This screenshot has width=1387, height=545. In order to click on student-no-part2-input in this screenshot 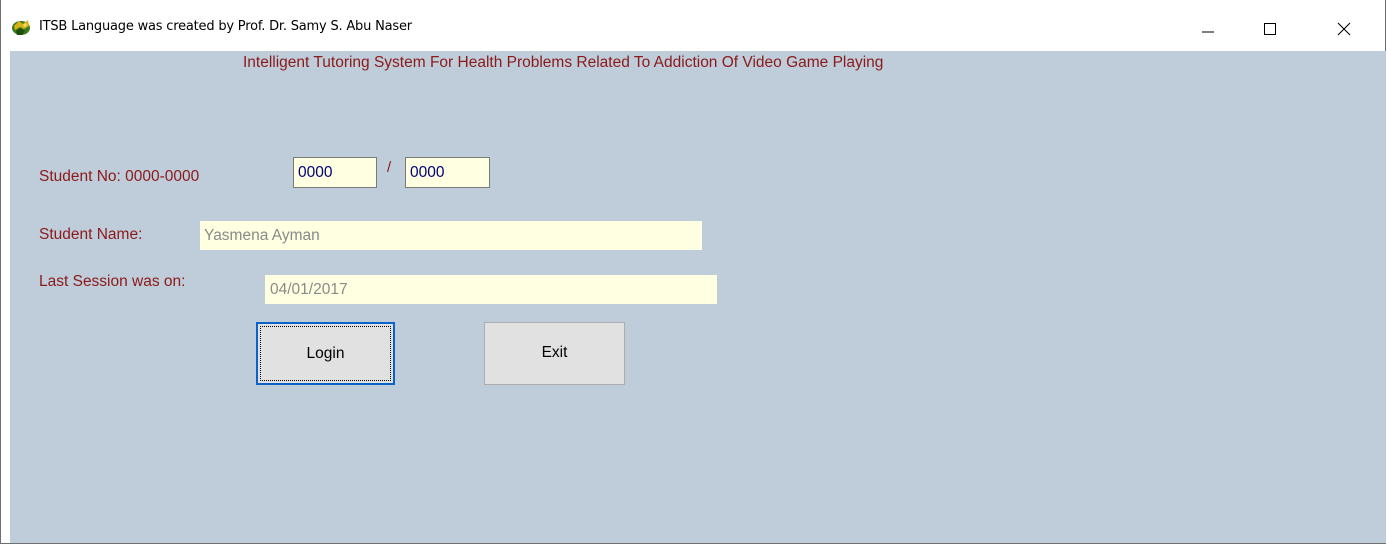, I will do `click(447, 172)`.